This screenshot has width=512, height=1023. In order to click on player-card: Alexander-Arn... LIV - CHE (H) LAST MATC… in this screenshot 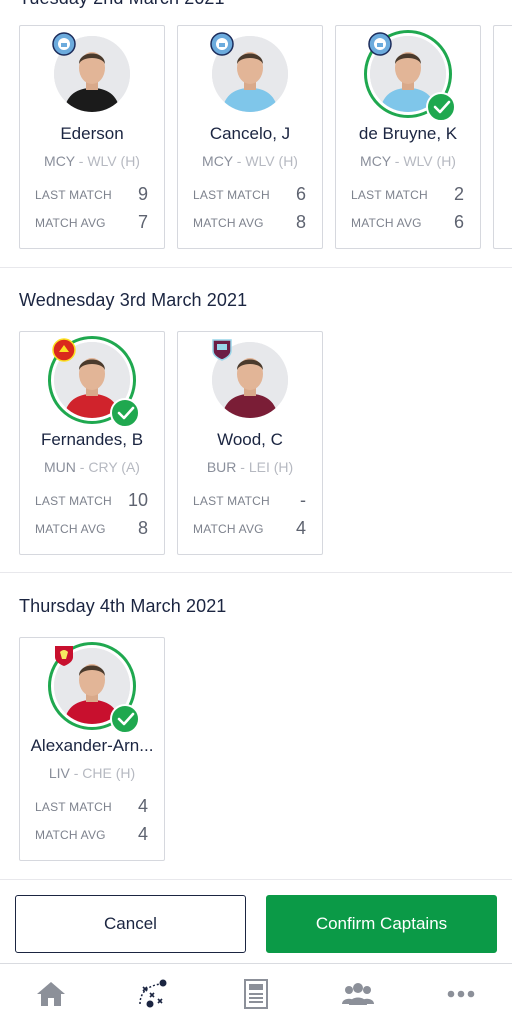, I will do `click(92, 749)`.